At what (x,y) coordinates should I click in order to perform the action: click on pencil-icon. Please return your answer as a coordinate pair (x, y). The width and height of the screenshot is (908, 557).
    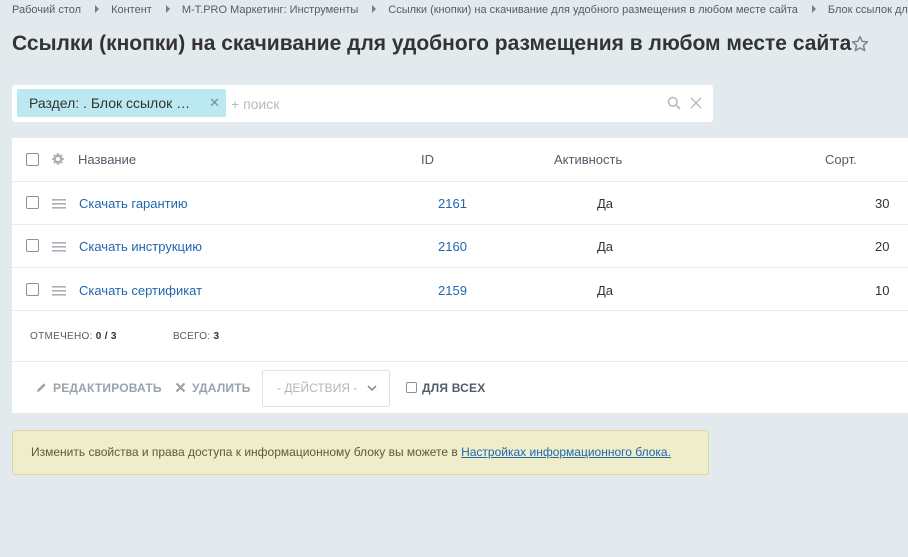
    Looking at the image, I should click on (41, 387).